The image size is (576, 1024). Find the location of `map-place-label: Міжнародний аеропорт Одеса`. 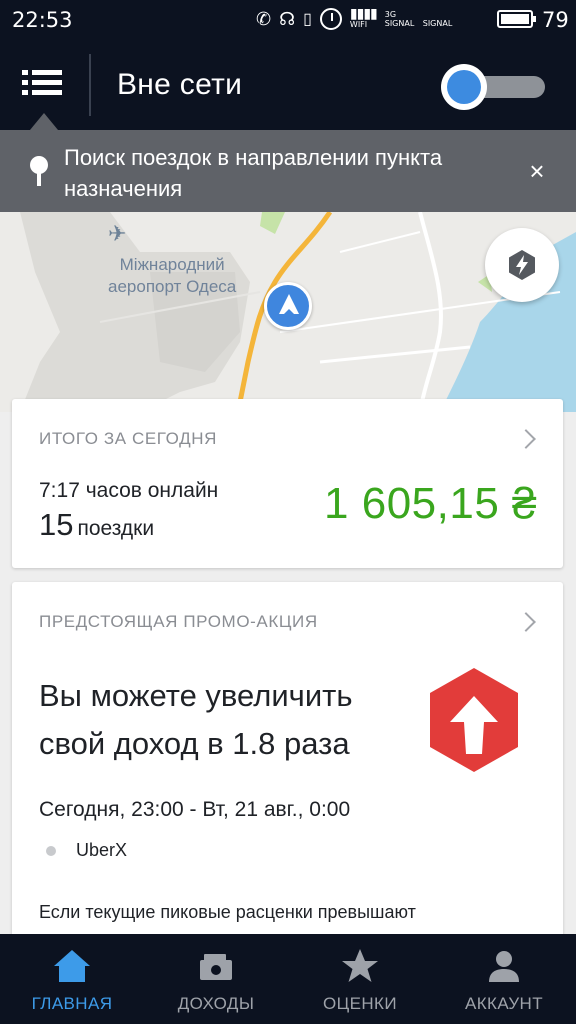

map-place-label: Міжнародний аеропорт Одеса is located at coordinates (172, 275).